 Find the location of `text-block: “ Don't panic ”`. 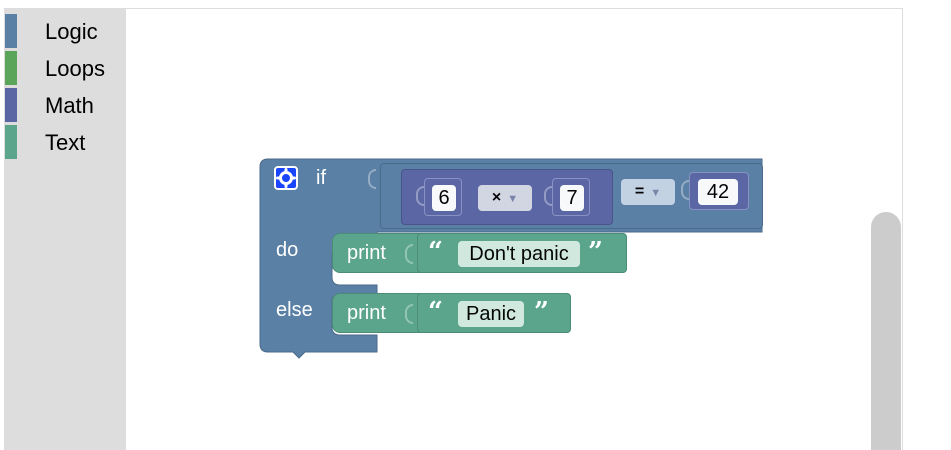

text-block: “ Don't panic ” is located at coordinates (522, 253).